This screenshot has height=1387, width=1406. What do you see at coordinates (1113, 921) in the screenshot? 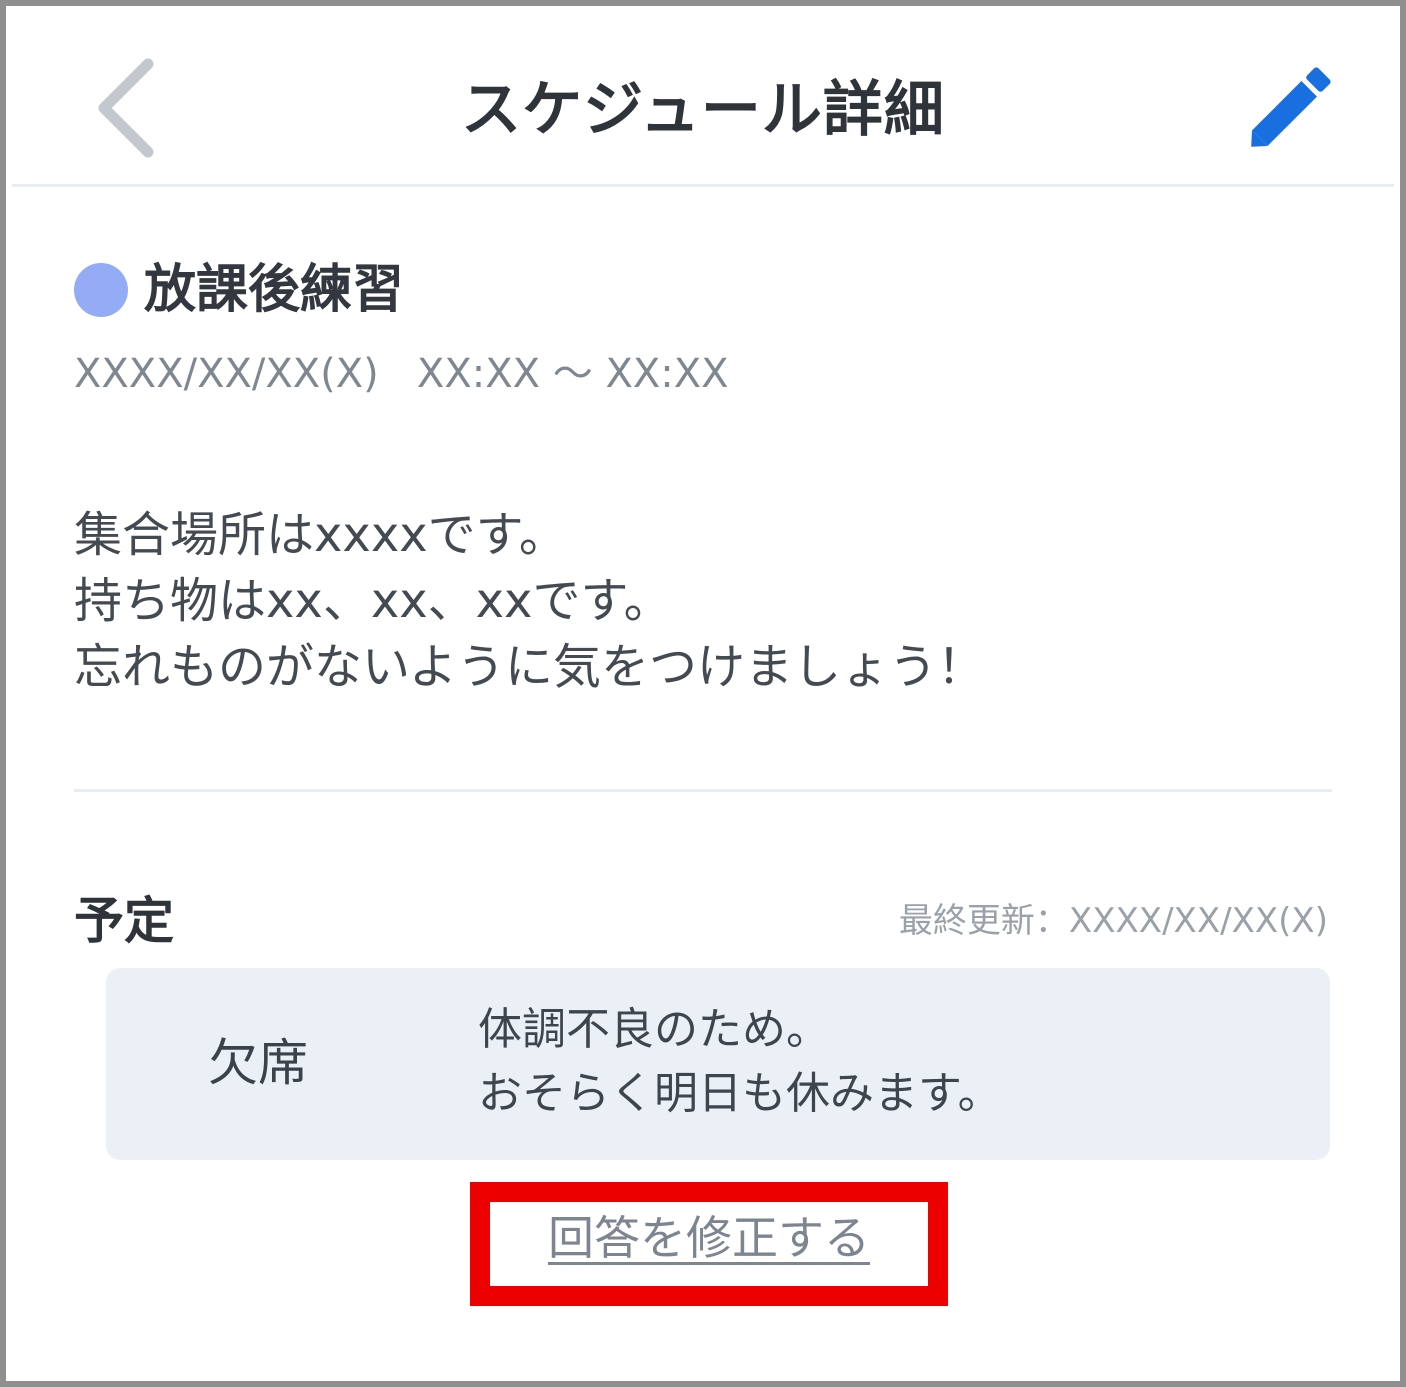
I see `last-updated-text: 最終更新：XXXX/XX/XX(X)` at bounding box center [1113, 921].